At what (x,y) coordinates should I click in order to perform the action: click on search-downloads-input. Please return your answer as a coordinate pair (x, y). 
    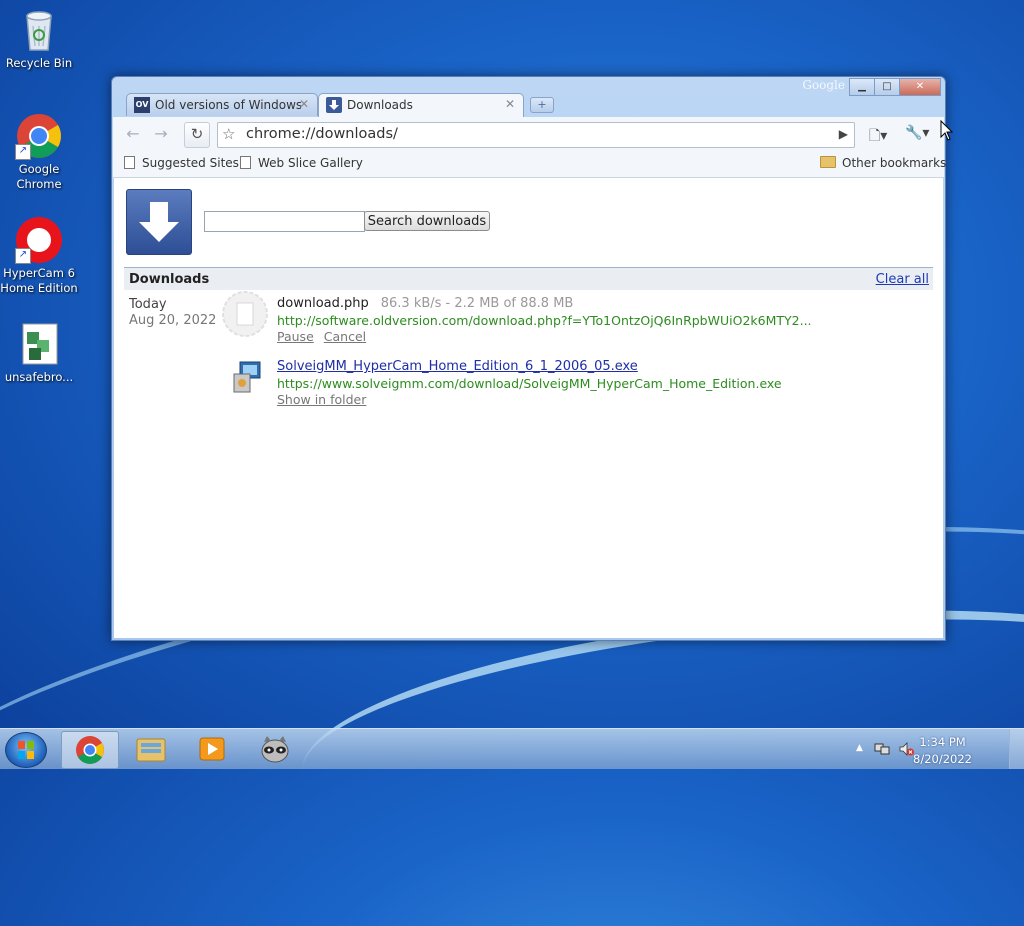
    Looking at the image, I should click on (284, 221).